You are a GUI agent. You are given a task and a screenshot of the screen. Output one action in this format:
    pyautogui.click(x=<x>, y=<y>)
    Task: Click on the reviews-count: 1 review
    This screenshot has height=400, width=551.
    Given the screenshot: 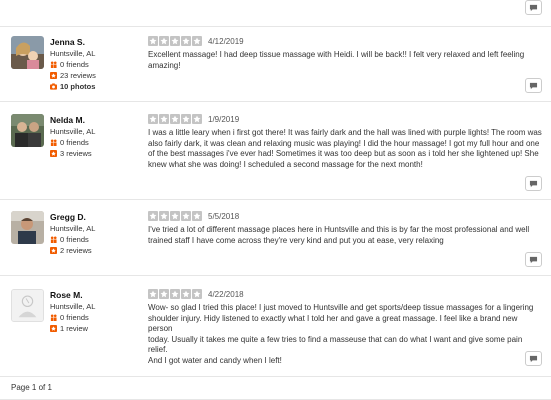 What is the action you would take?
    pyautogui.click(x=72, y=328)
    